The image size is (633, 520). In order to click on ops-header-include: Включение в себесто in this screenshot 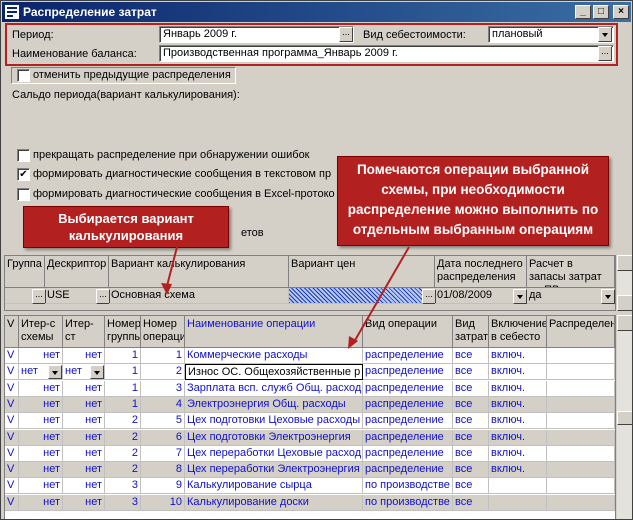, I will do `click(518, 332)`.